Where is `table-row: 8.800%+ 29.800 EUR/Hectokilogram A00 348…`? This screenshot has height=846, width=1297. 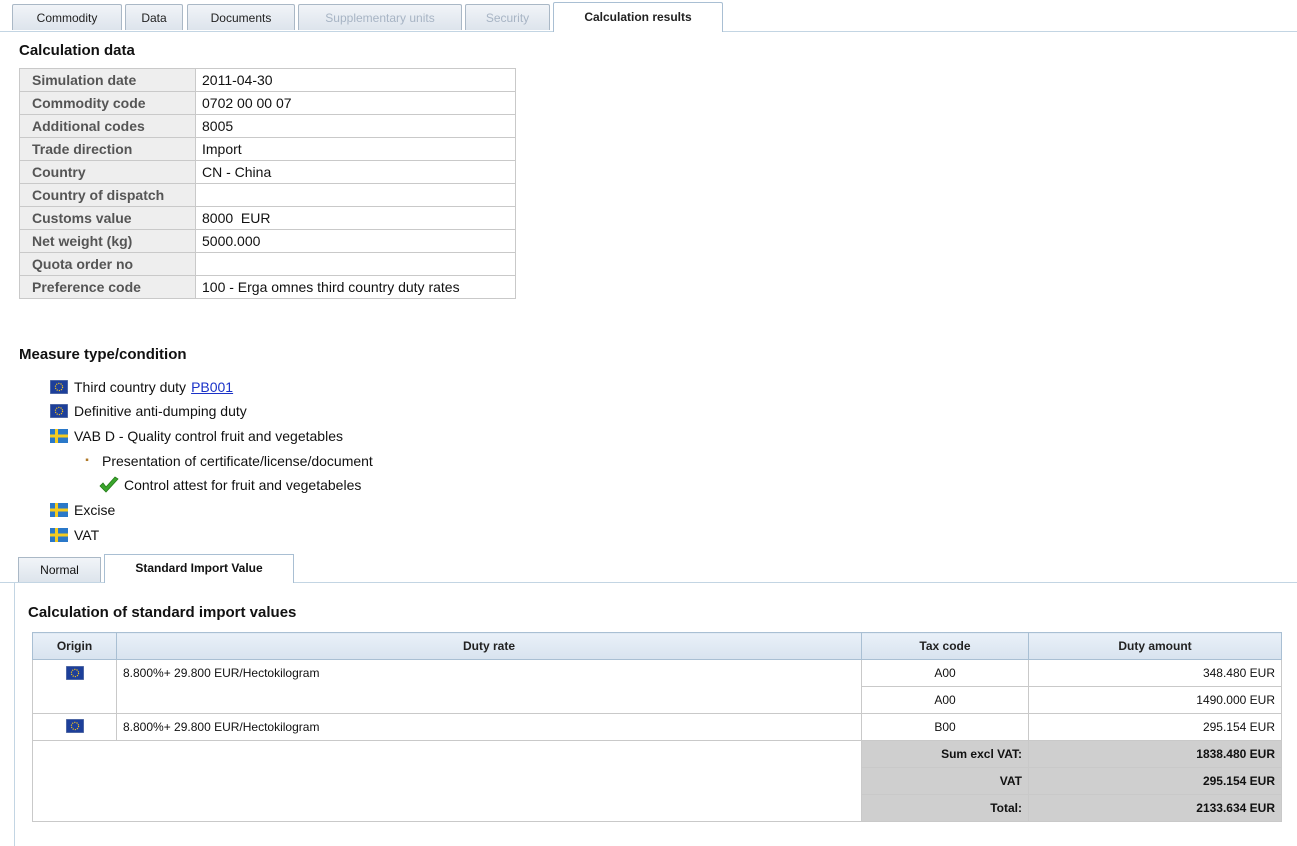
table-row: 8.800%+ 29.800 EUR/Hectokilogram A00 348… is located at coordinates (657, 686).